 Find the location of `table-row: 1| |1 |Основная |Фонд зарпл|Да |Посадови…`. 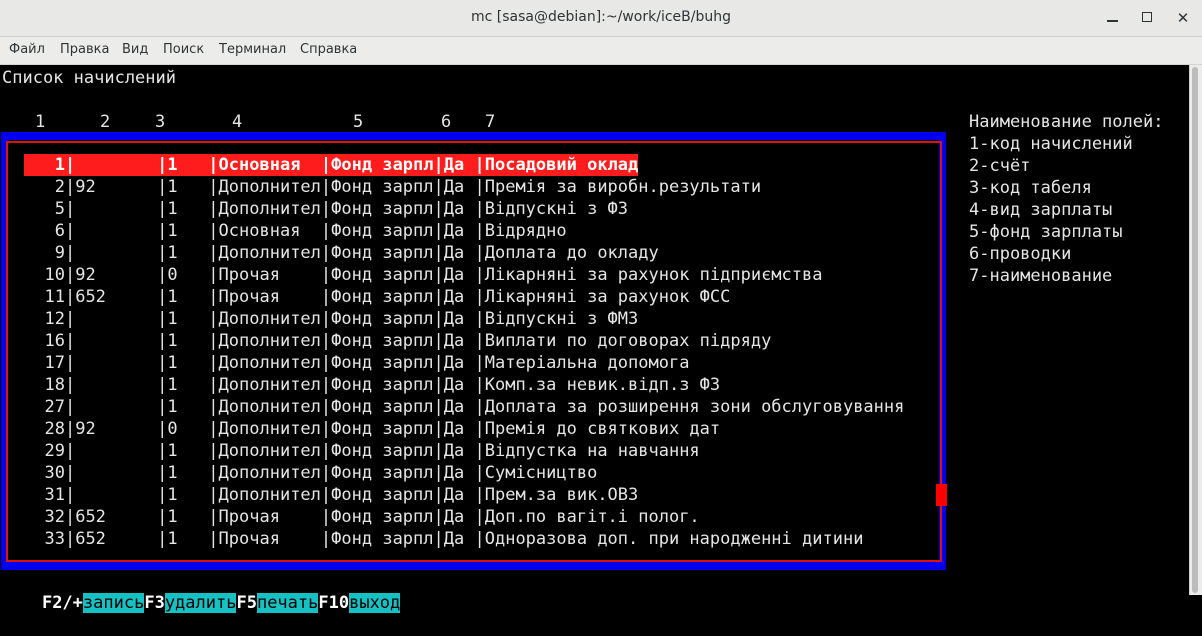

table-row: 1| |1 |Основная |Фонд зарпл|Да |Посадови… is located at coordinates (331, 165).